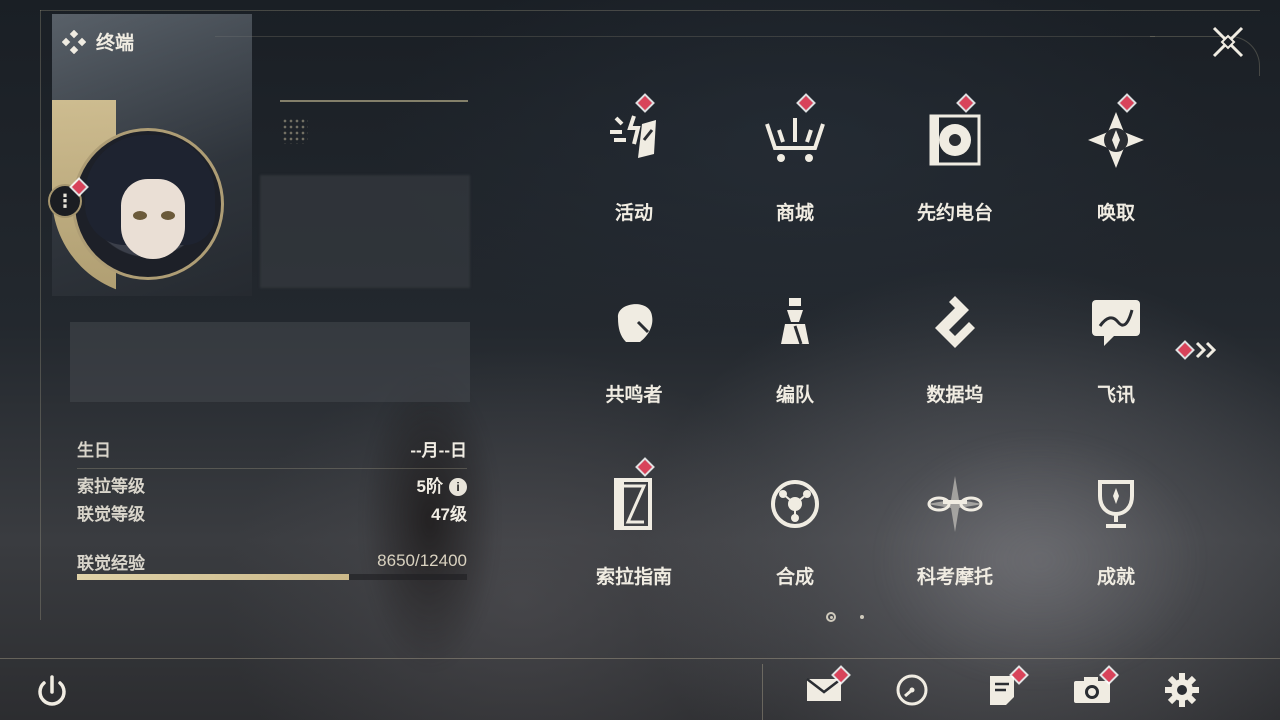  I want to click on menu-item-convene-compass: 唤取, so click(1116, 169).